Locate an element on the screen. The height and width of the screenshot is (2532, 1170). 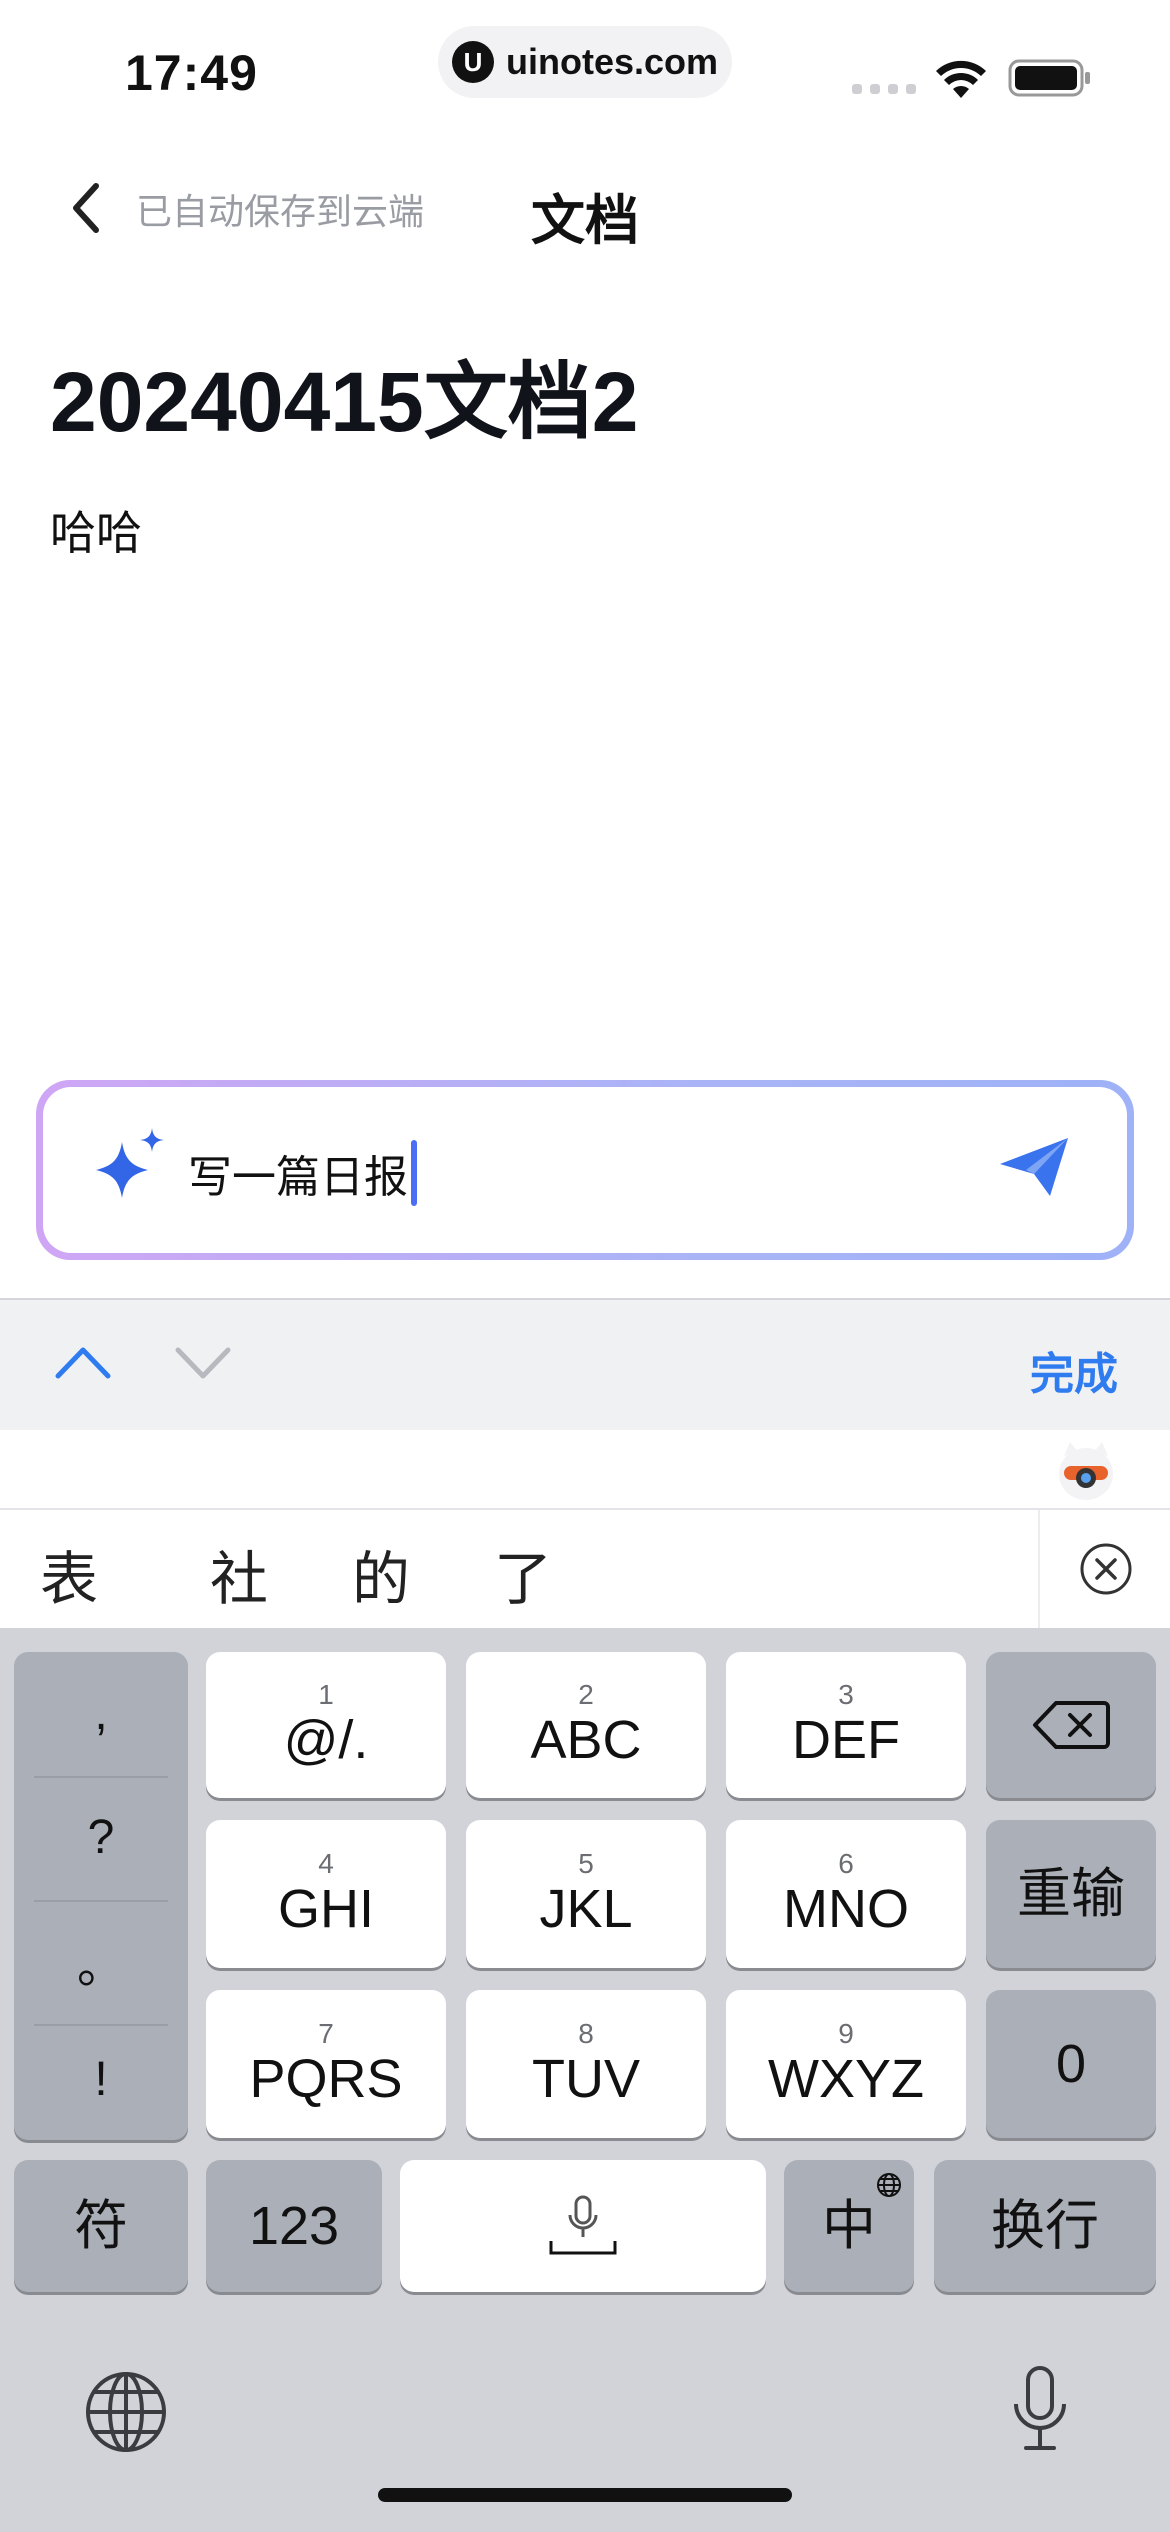
key-label: ABC is located at coordinates (586, 1740).